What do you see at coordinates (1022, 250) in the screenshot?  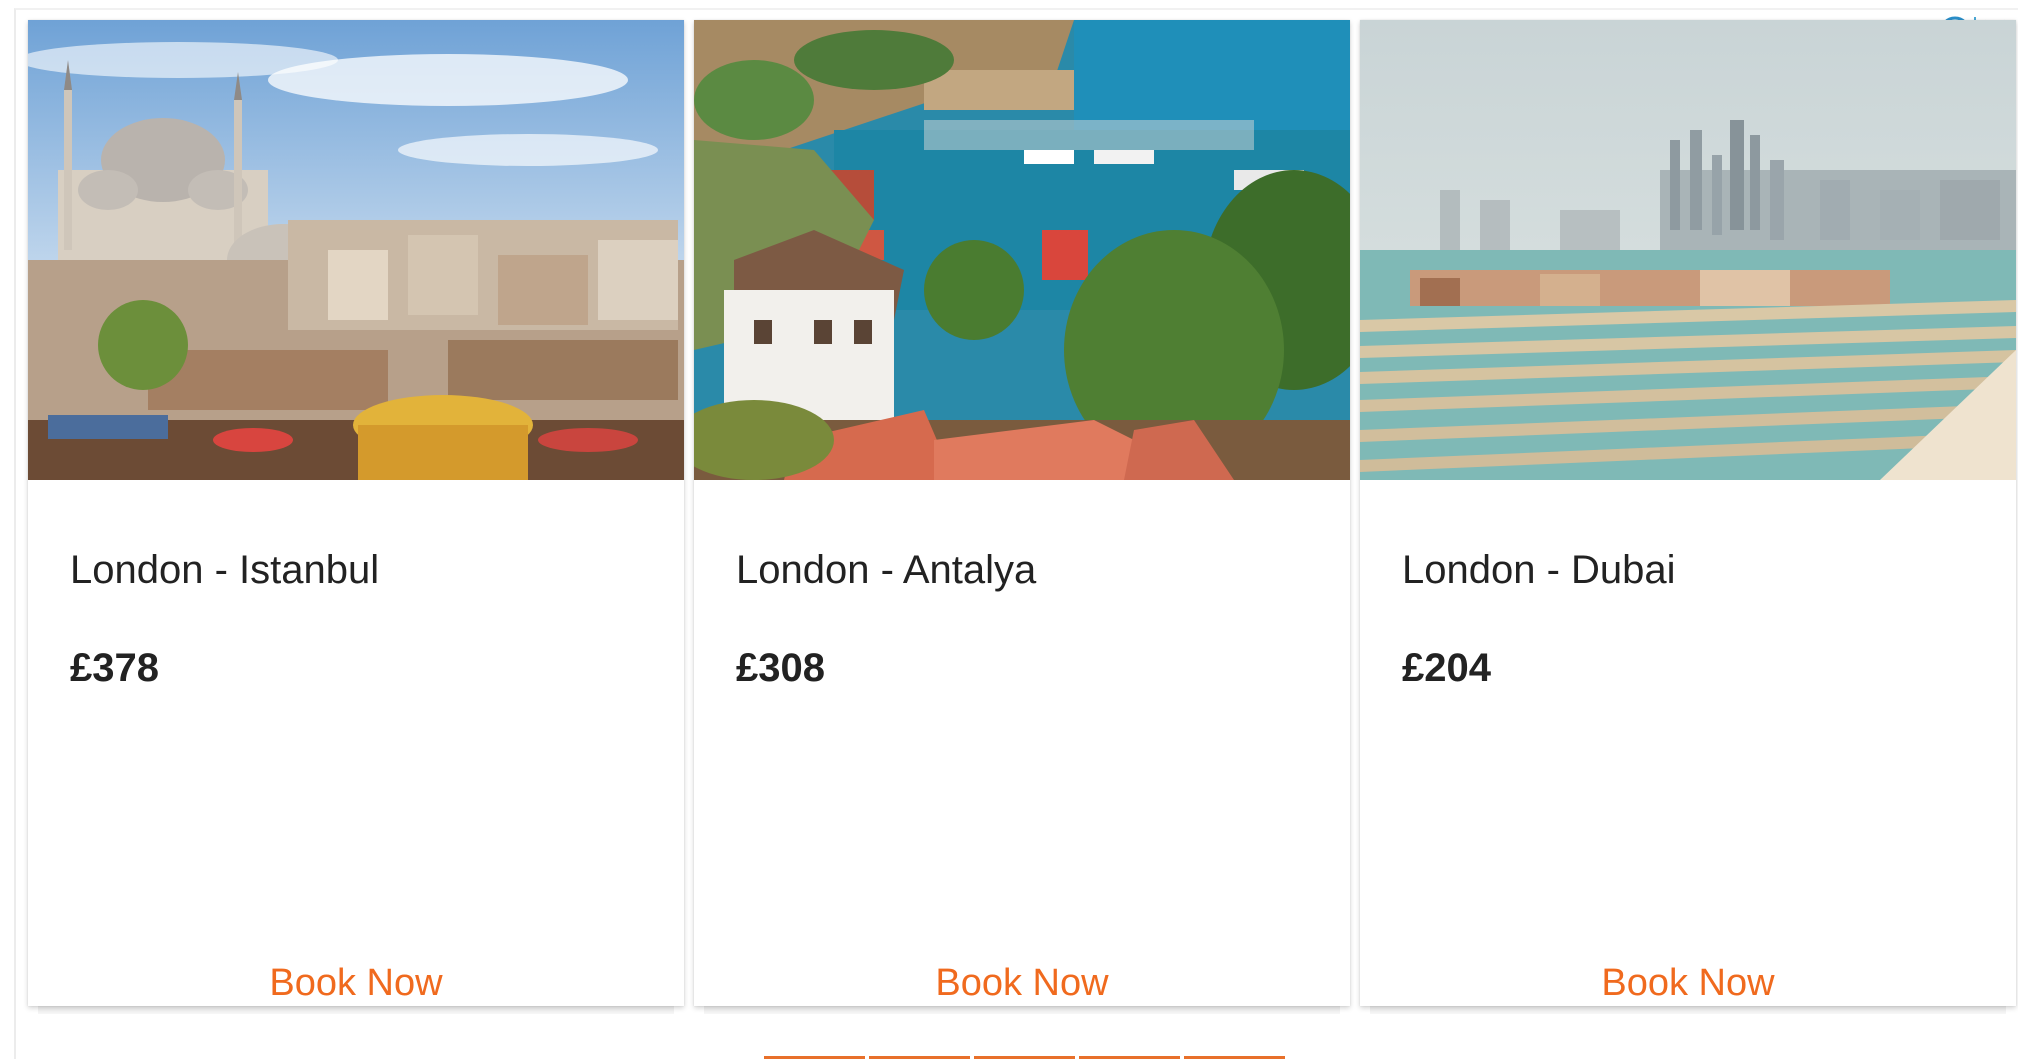 I see `antalya-harbor-photo` at bounding box center [1022, 250].